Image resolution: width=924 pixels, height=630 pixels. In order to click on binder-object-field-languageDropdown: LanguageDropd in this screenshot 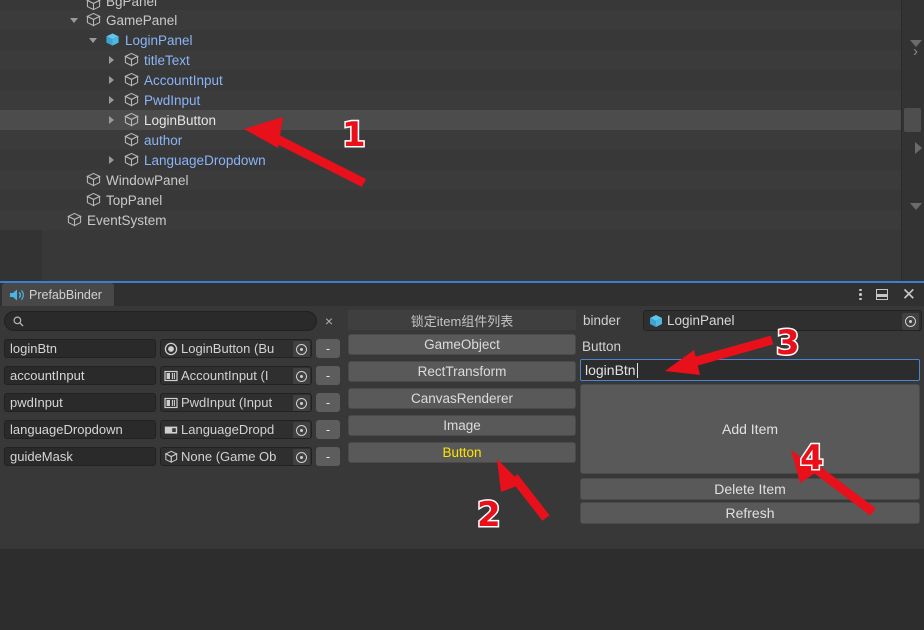, I will do `click(236, 429)`.